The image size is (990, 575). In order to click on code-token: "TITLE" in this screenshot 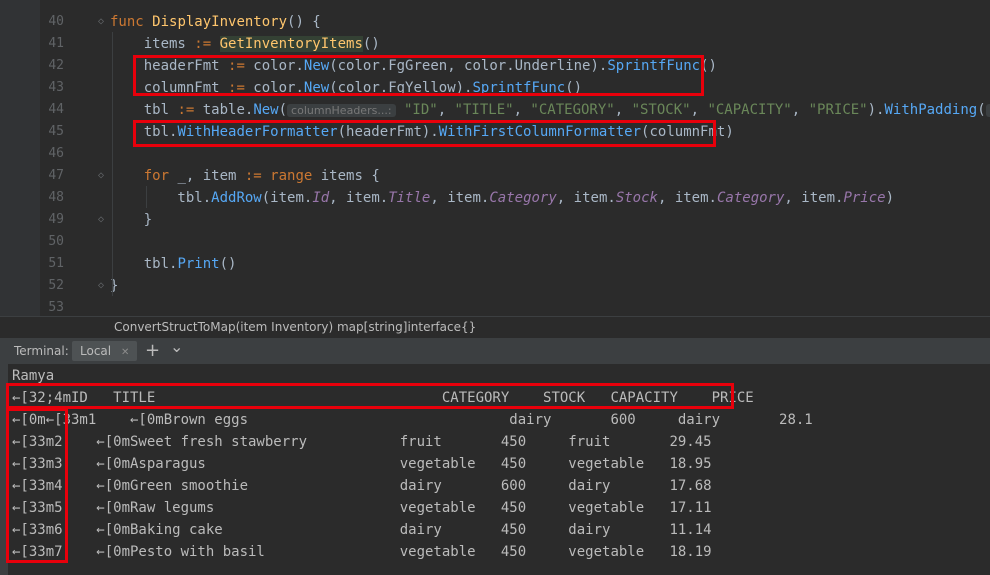, I will do `click(484, 110)`.